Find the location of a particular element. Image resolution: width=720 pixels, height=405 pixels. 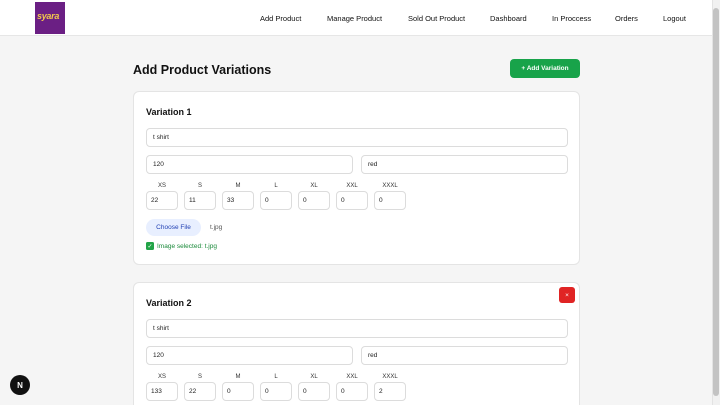

qty-input-xxxl: 0 is located at coordinates (390, 200).